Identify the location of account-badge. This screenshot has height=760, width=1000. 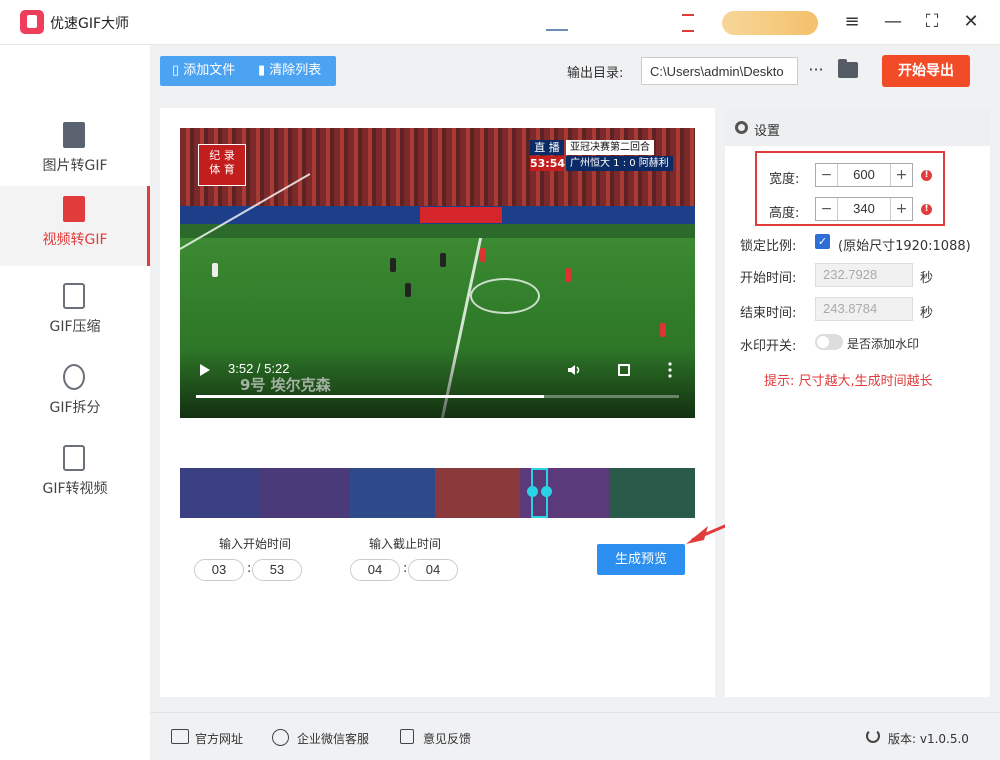
(770, 23).